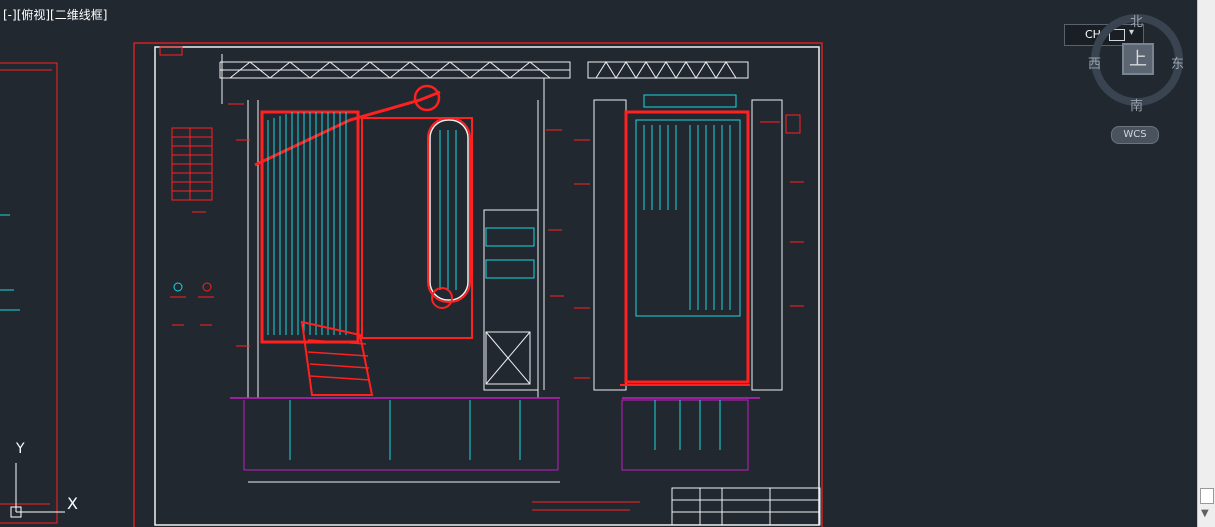  Describe the element at coordinates (1094, 62) in the screenshot. I see `compass-west: 西` at that location.